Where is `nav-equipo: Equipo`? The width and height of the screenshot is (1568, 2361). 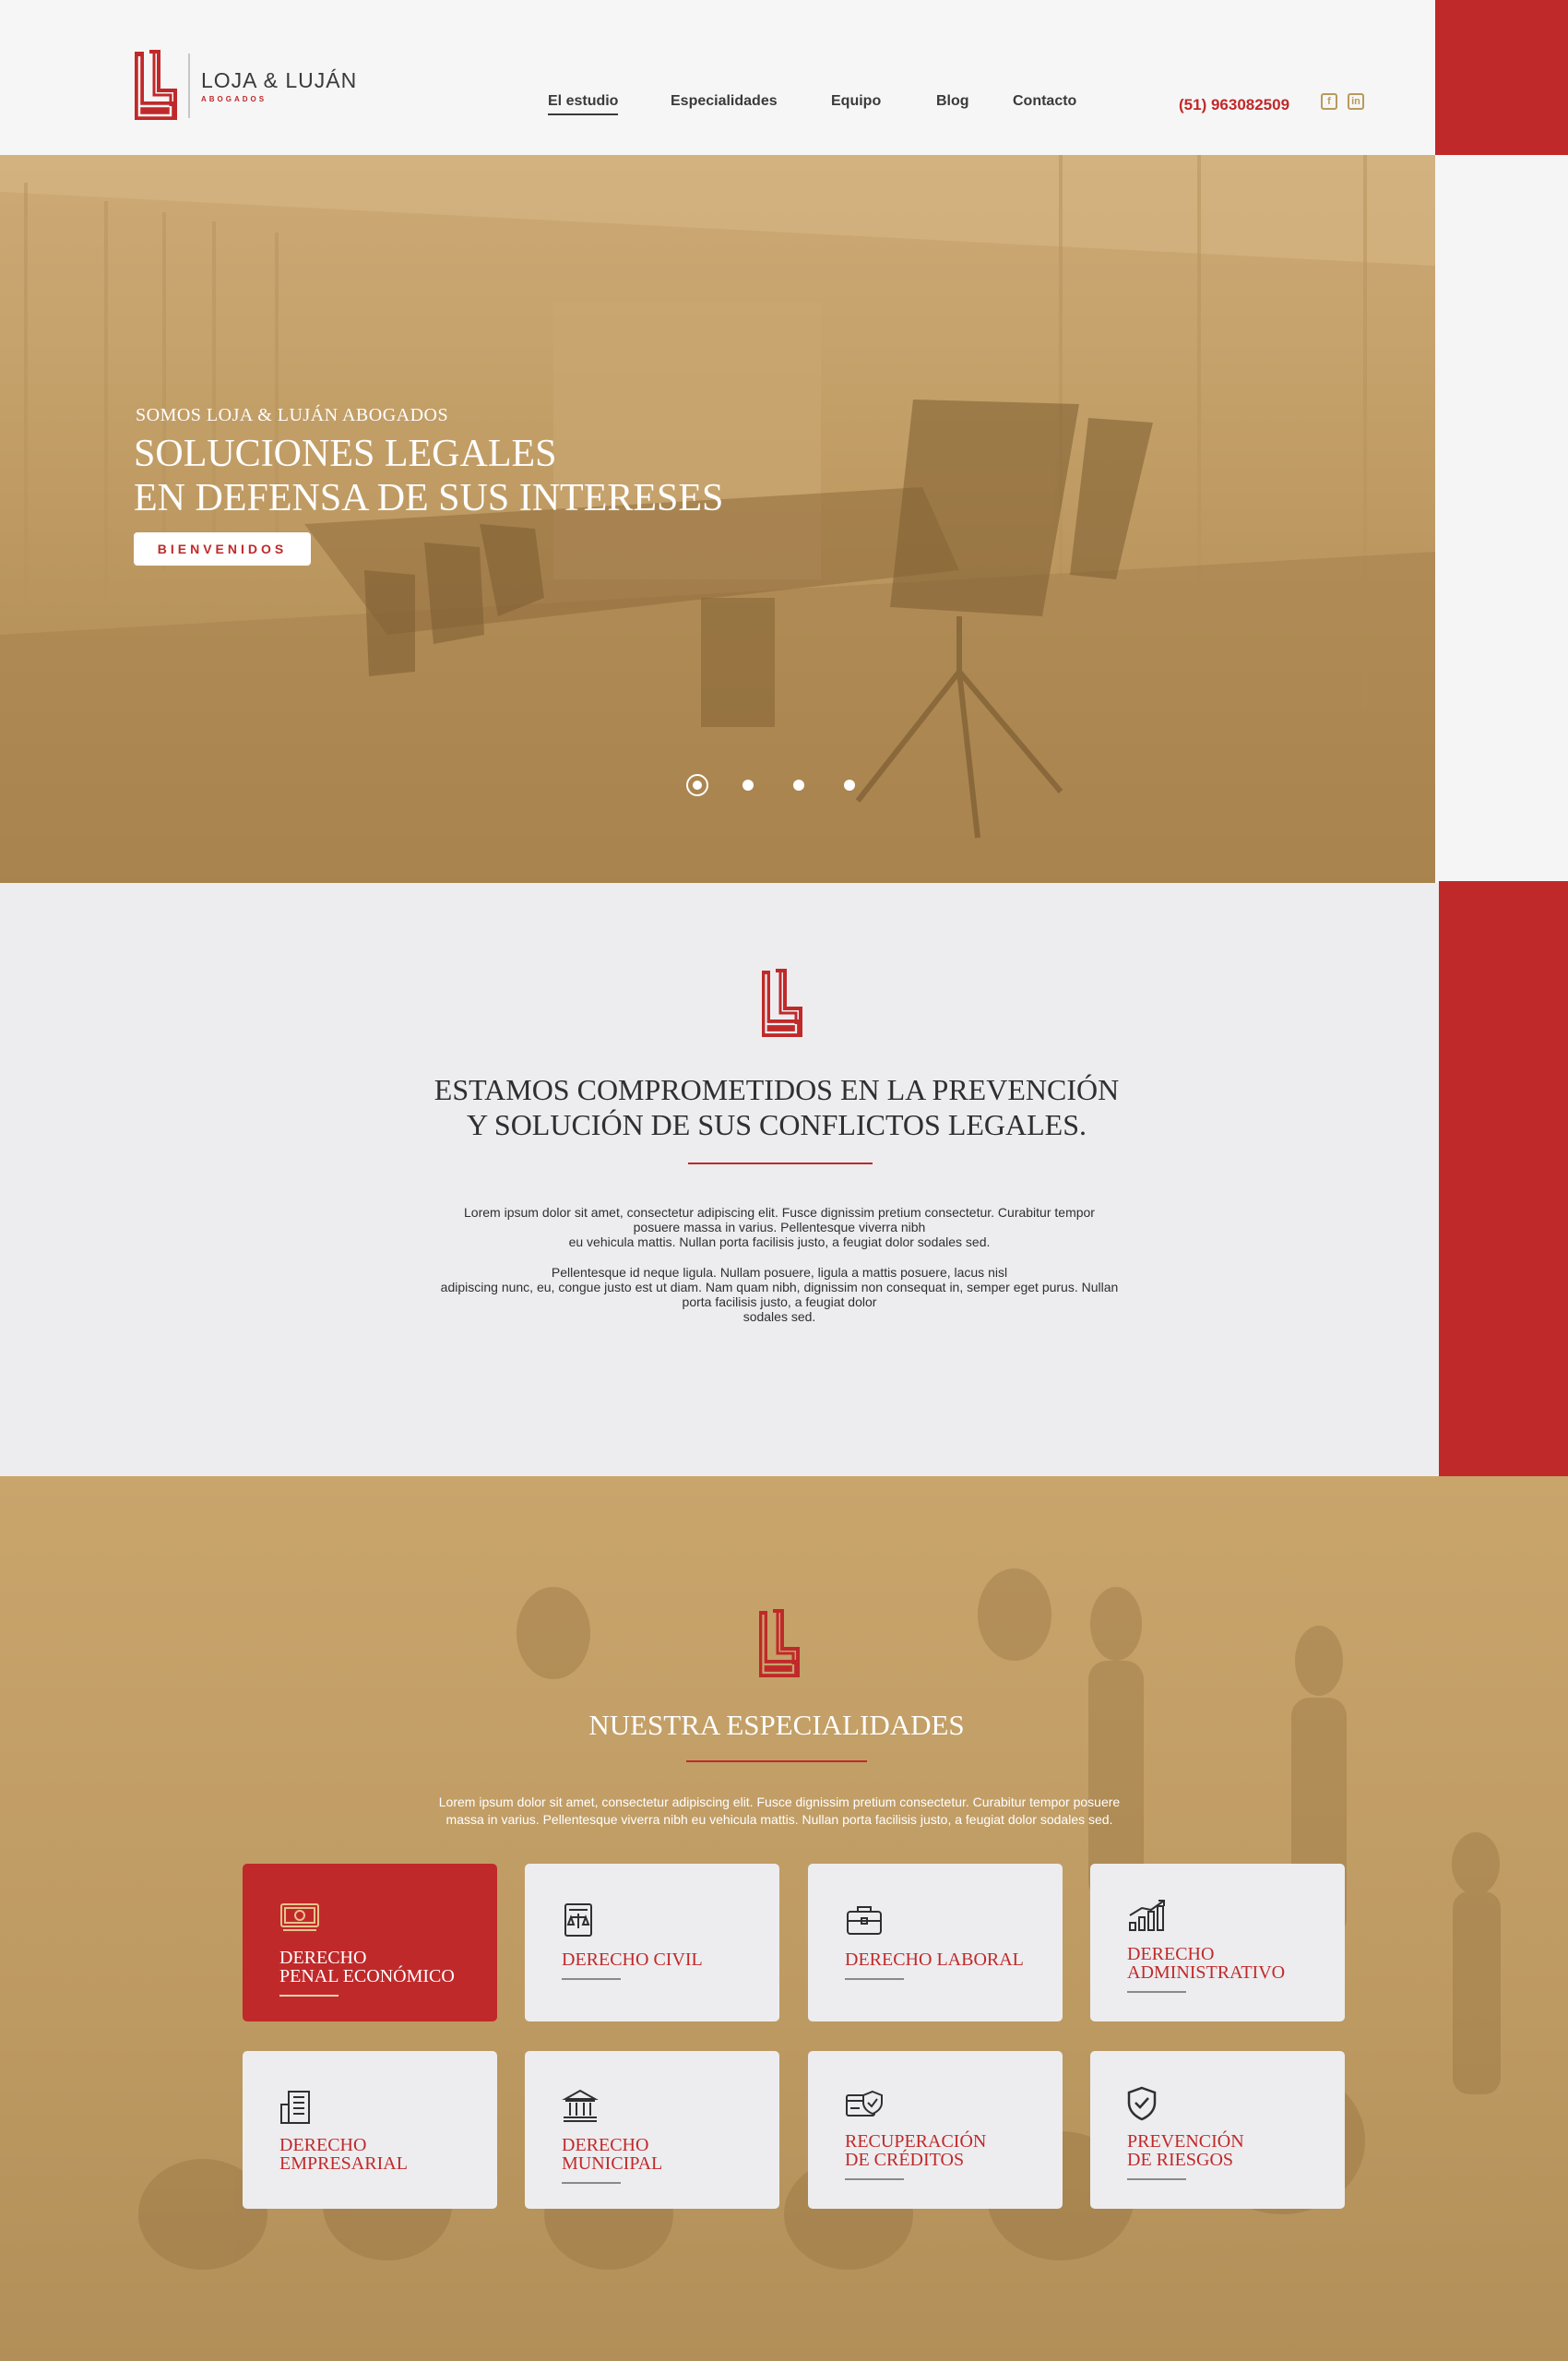 nav-equipo: Equipo is located at coordinates (856, 102).